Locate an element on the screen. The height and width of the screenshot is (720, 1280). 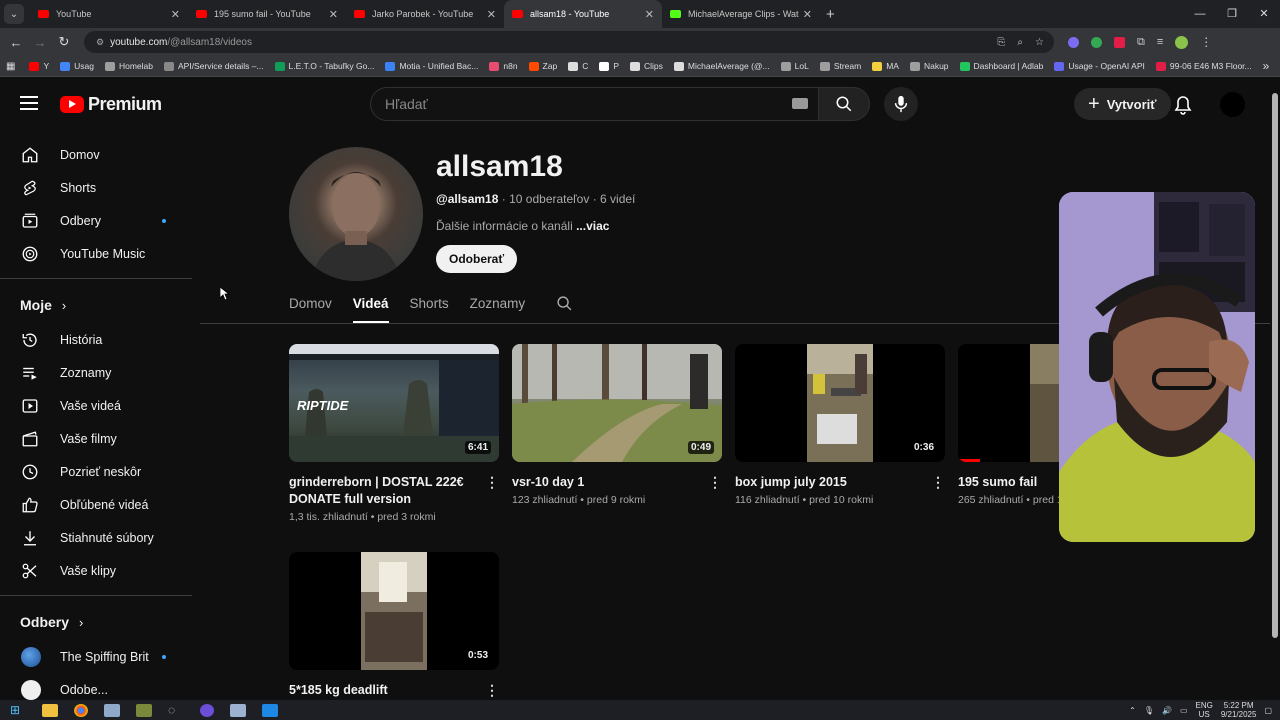
scrollbar-thumb is located at coordinates (1275, 365).